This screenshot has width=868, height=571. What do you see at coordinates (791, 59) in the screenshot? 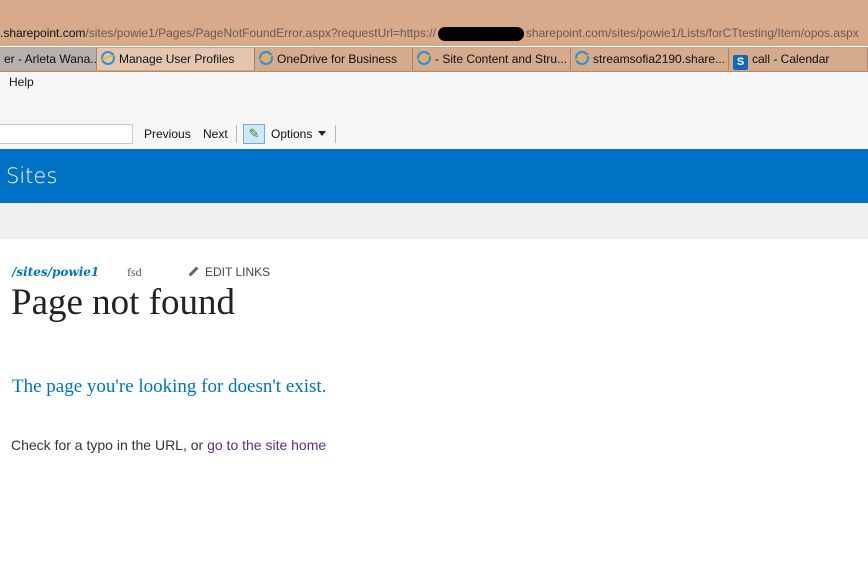
I see `tab-label: call - Calendar` at bounding box center [791, 59].